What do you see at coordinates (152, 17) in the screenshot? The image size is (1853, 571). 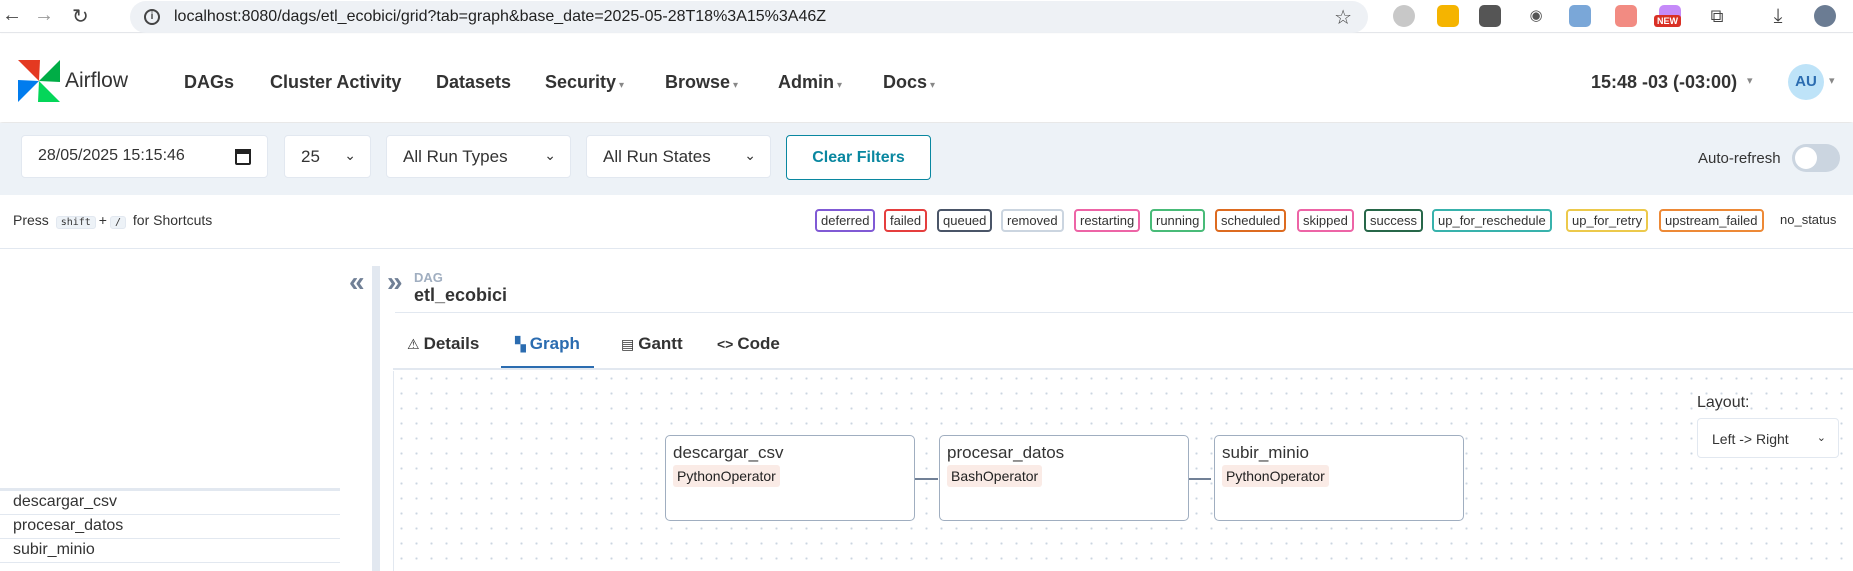 I see `site-info-icon: i` at bounding box center [152, 17].